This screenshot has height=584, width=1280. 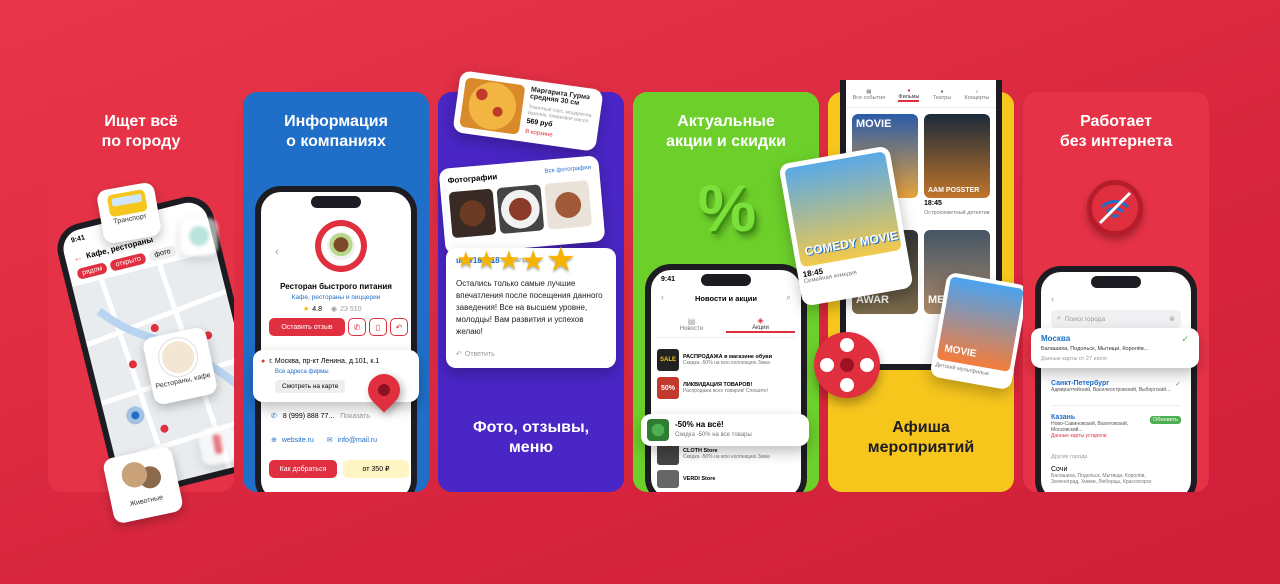 What do you see at coordinates (298, 440) in the screenshot?
I see `company-website: website.ru` at bounding box center [298, 440].